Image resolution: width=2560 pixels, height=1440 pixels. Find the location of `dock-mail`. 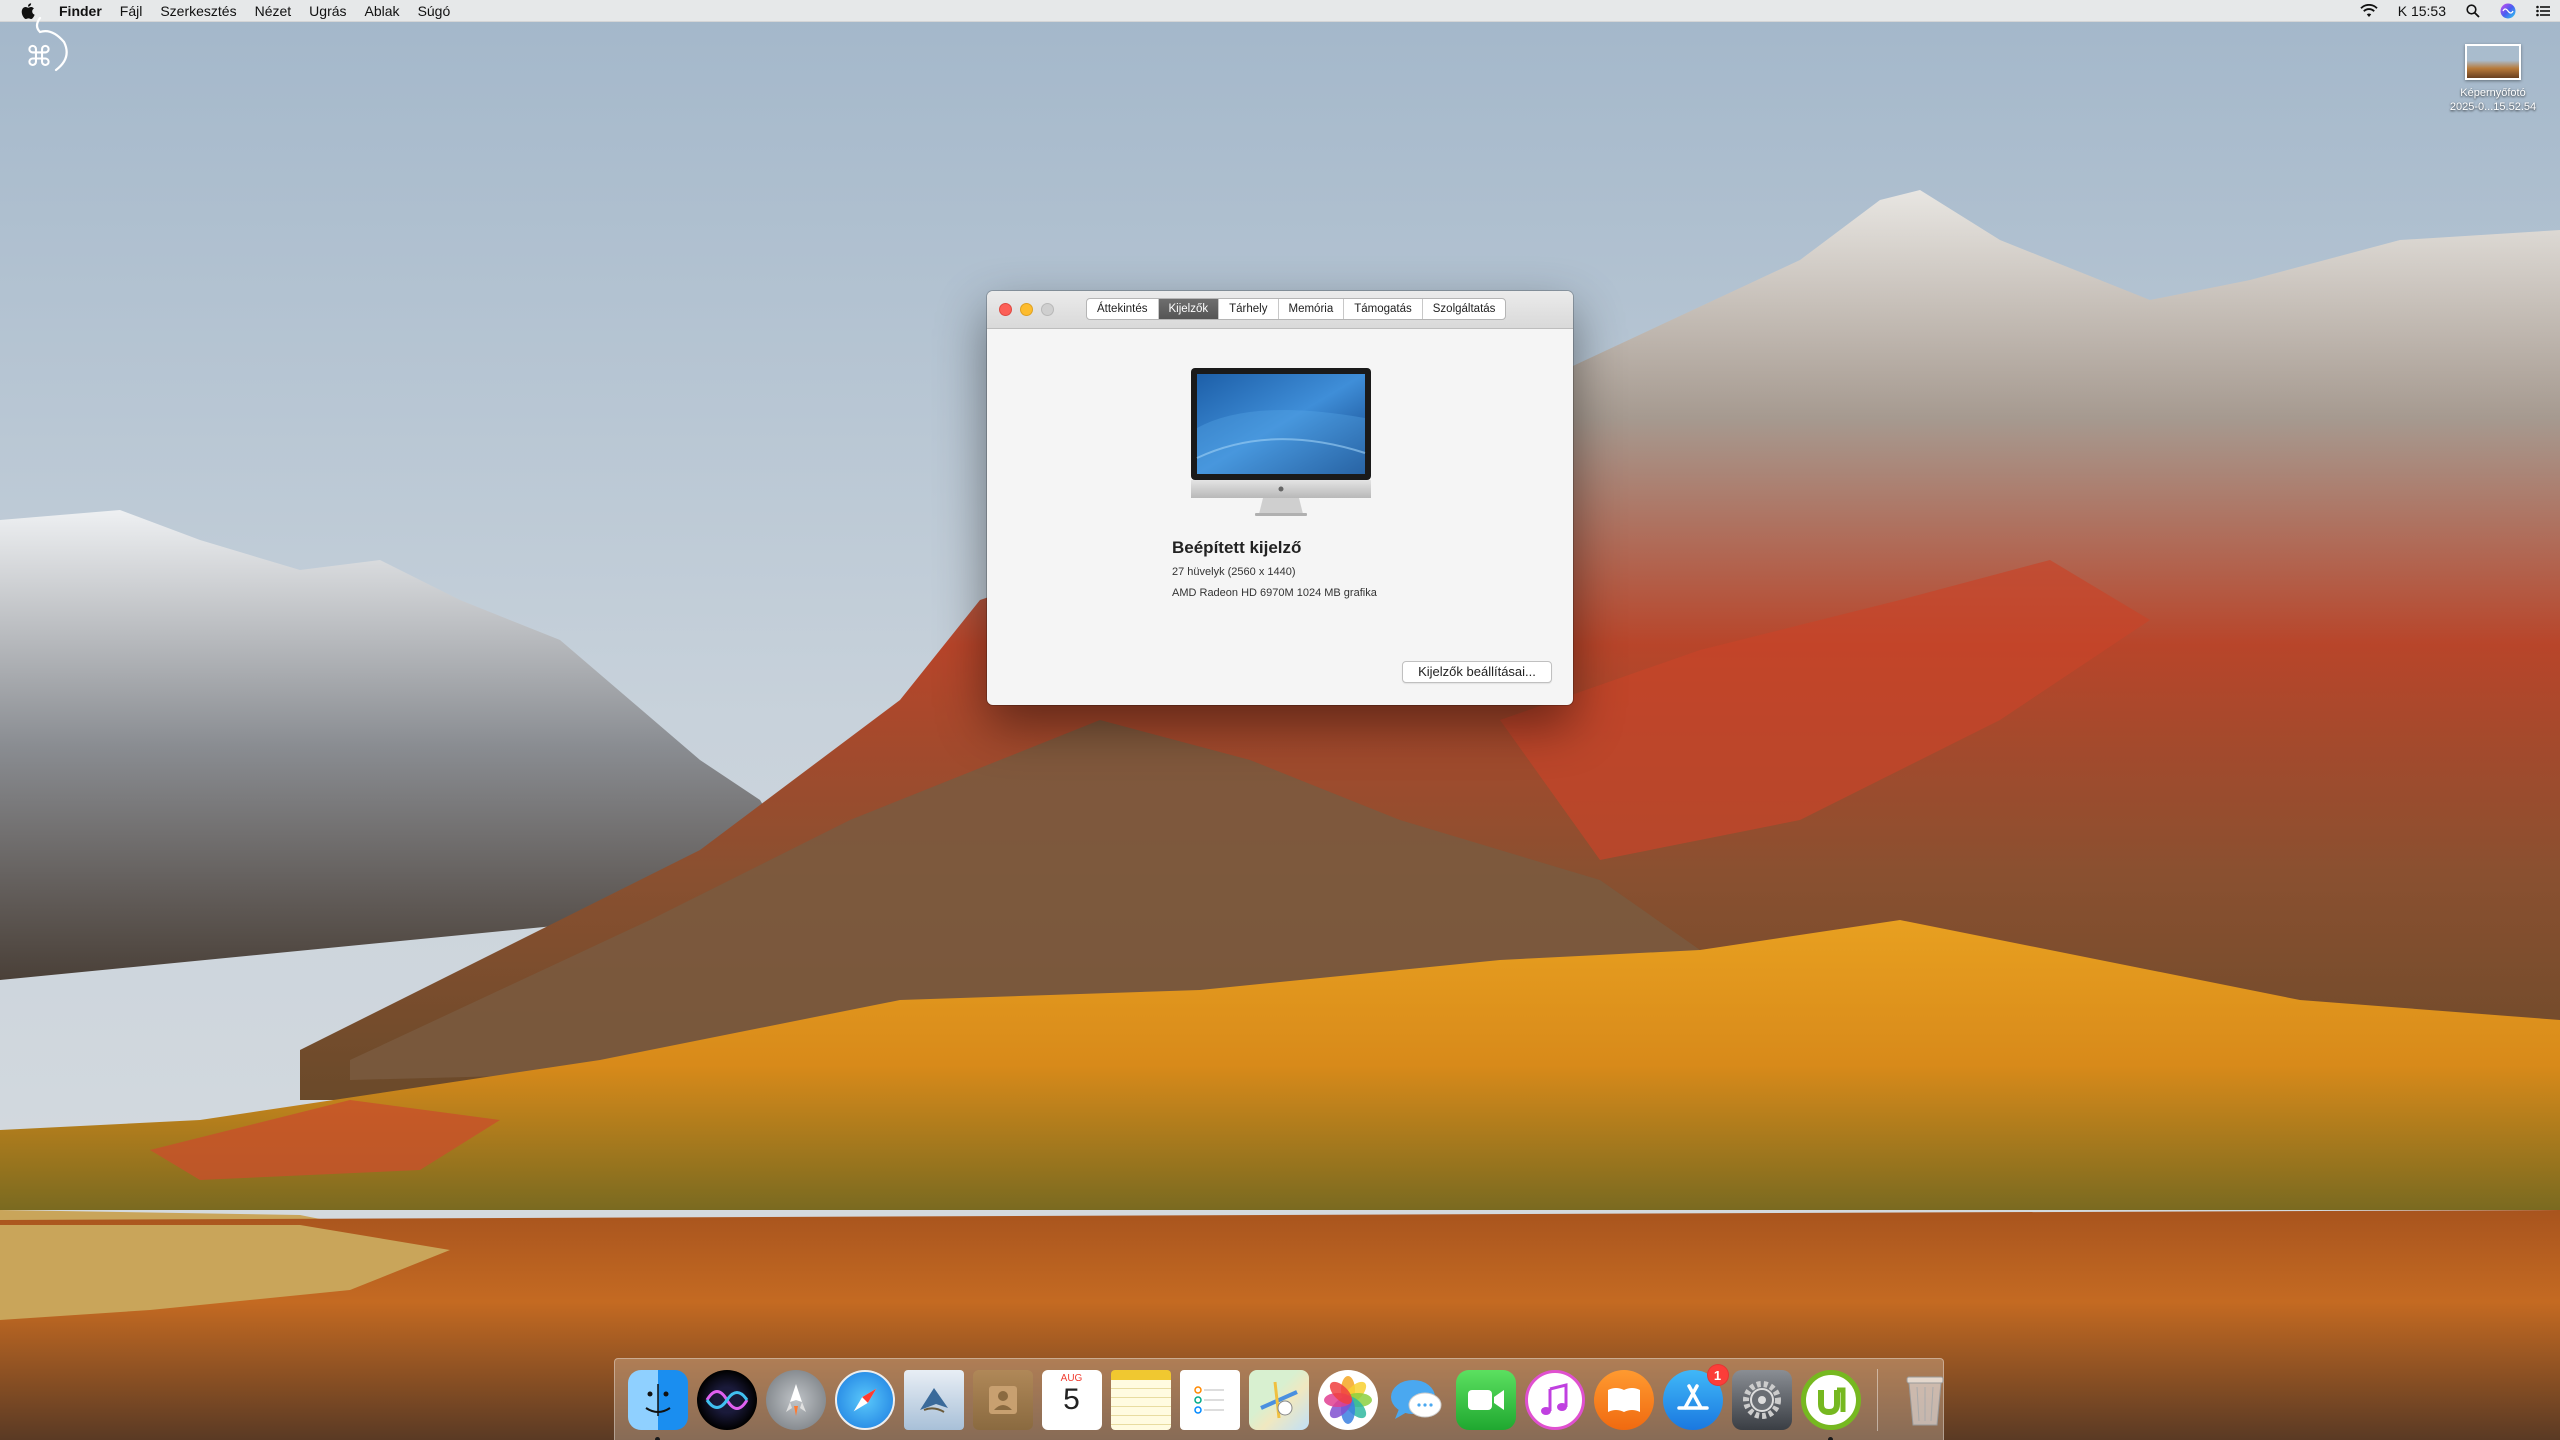

dock-mail is located at coordinates (934, 1400).